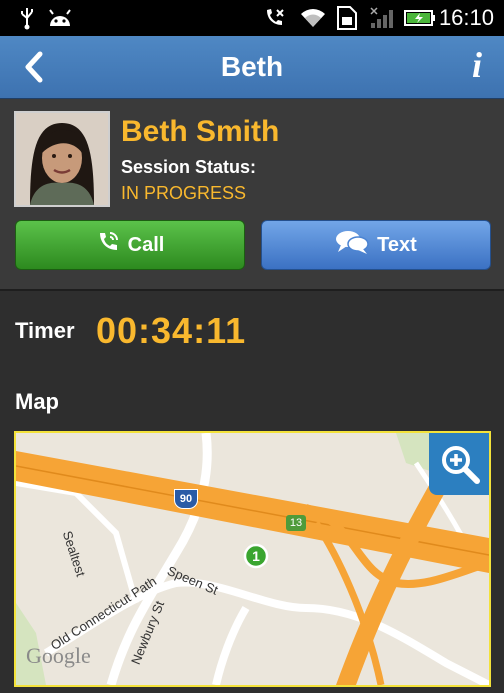  Describe the element at coordinates (146, 244) in the screenshot. I see `call-button-label: Call` at that location.